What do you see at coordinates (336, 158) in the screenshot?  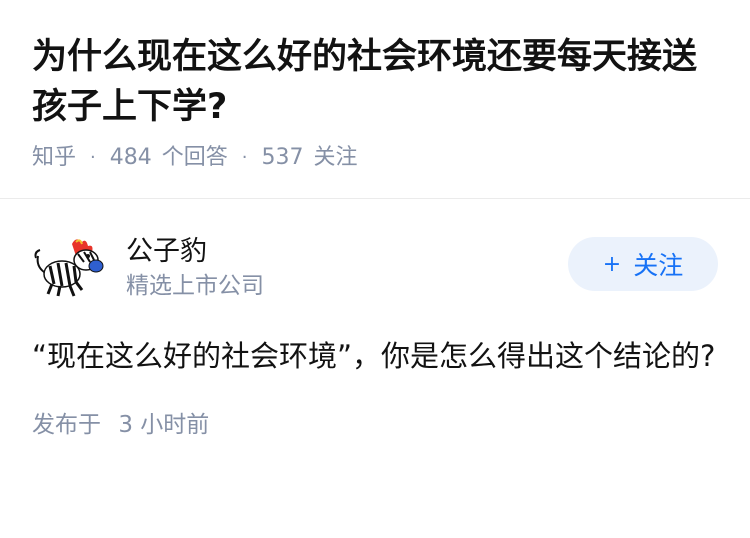 I see `follower-count-label: 关注` at bounding box center [336, 158].